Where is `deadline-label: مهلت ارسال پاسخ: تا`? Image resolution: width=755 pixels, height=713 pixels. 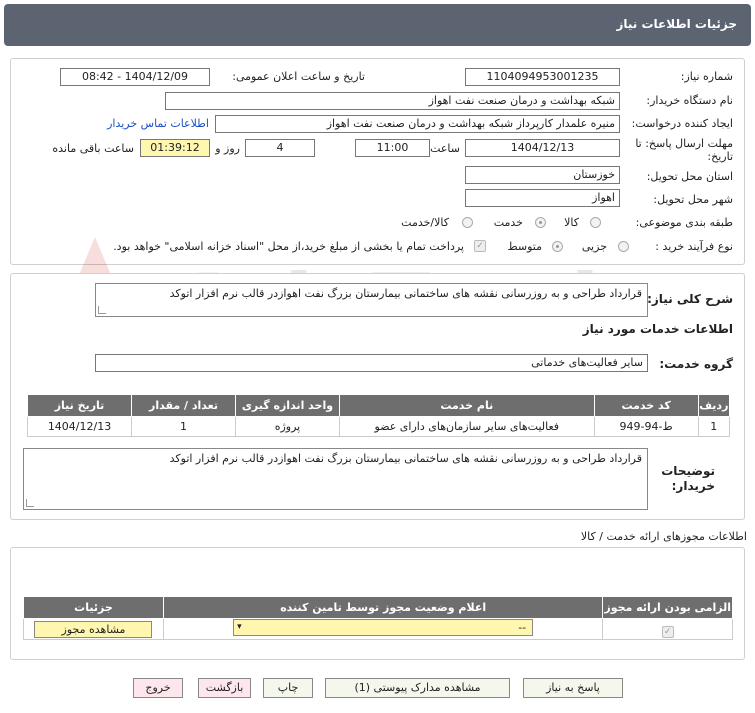
deadline-label: مهلت ارسال پاسخ: تا is located at coordinates (684, 143).